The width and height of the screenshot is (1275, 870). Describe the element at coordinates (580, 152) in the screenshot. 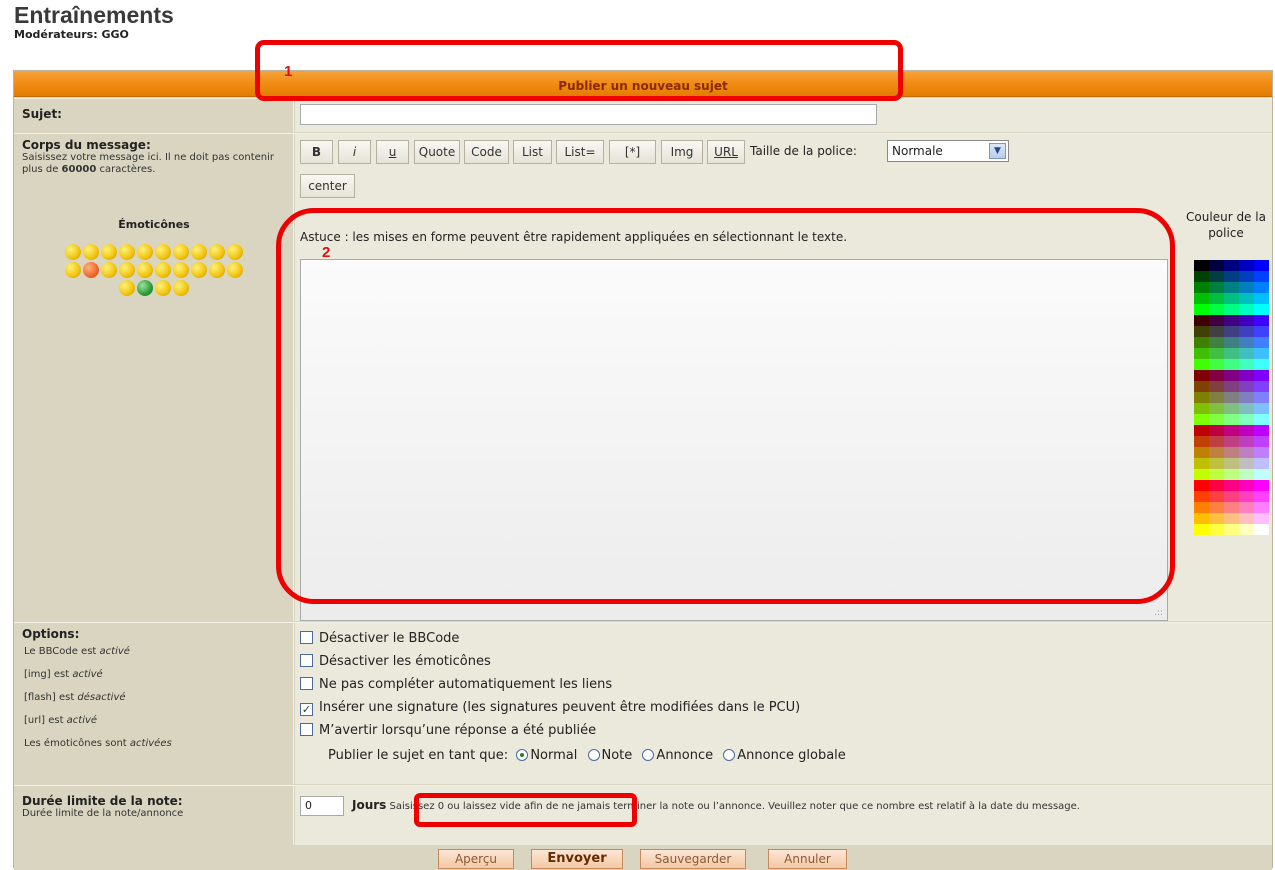

I see `ordered-list-button: List=` at that location.